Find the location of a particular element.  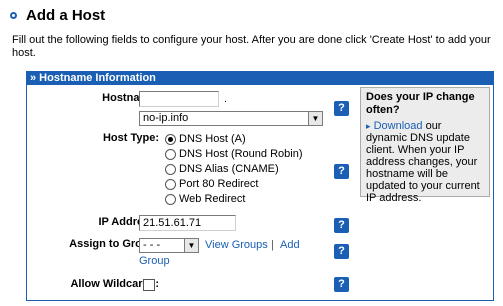

host-type-option: Port 80 Redirect is located at coordinates (211, 184).